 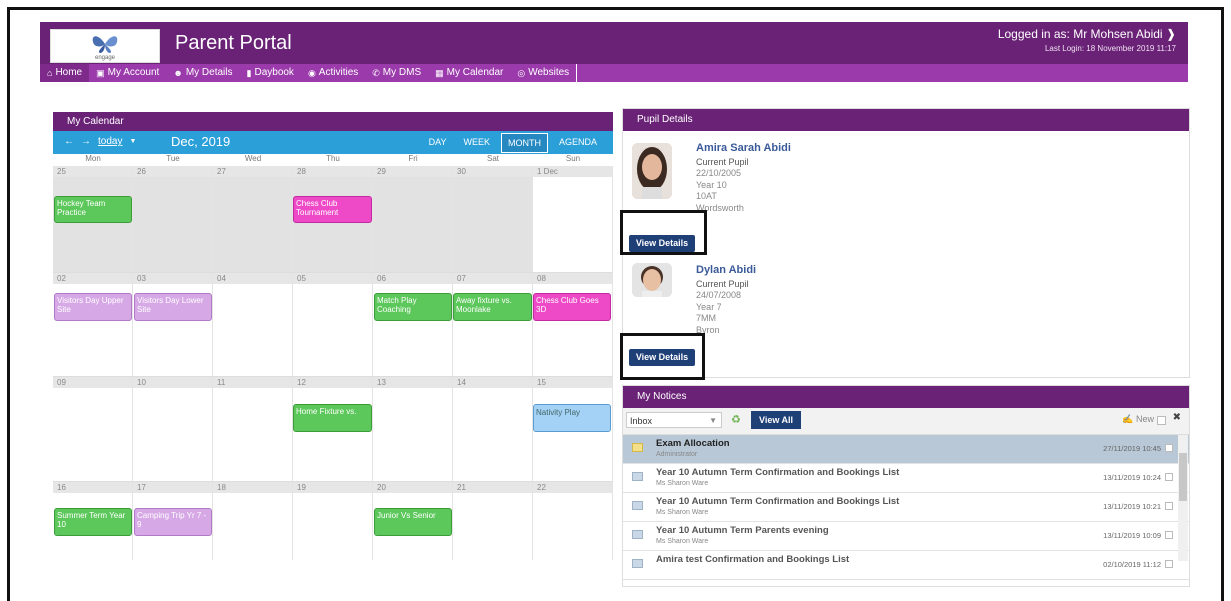 I want to click on calendar-day: 13, so click(x=413, y=429).